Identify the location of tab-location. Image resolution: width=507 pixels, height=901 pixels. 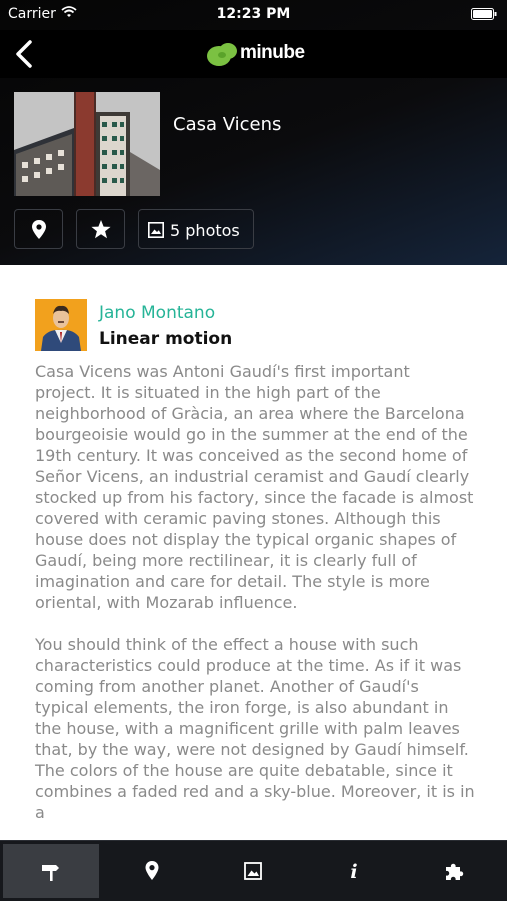
(152, 871).